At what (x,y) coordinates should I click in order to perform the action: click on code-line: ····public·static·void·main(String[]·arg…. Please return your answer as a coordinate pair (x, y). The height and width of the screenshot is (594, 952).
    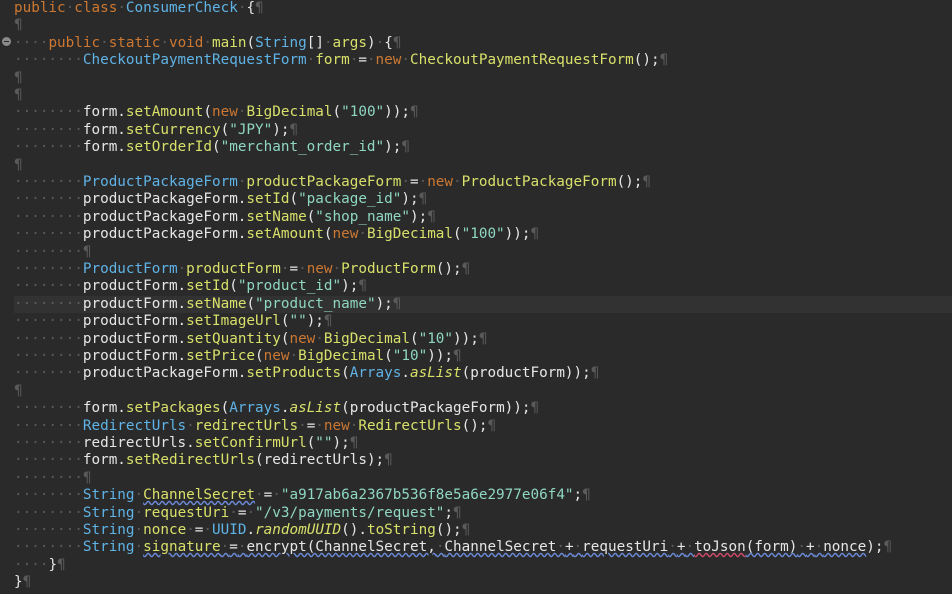
    Looking at the image, I should click on (207, 43).